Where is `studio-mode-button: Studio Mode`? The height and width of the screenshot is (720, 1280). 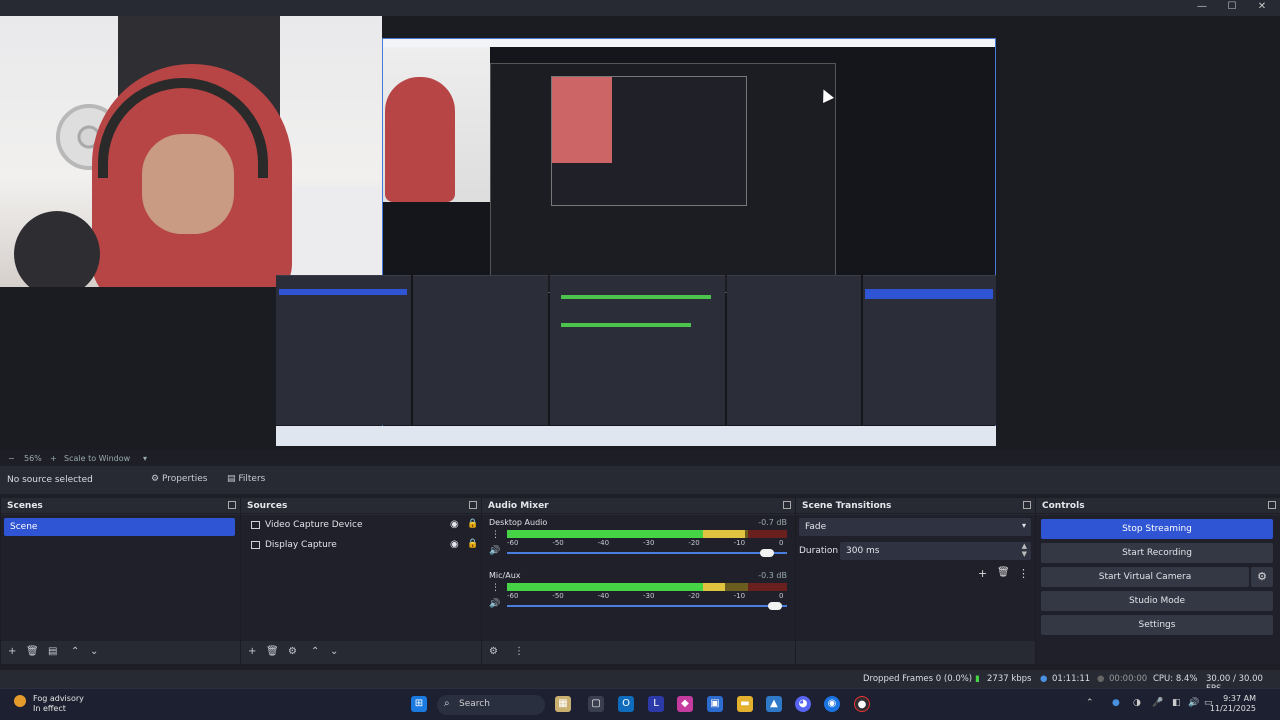
studio-mode-button: Studio Mode is located at coordinates (1157, 601).